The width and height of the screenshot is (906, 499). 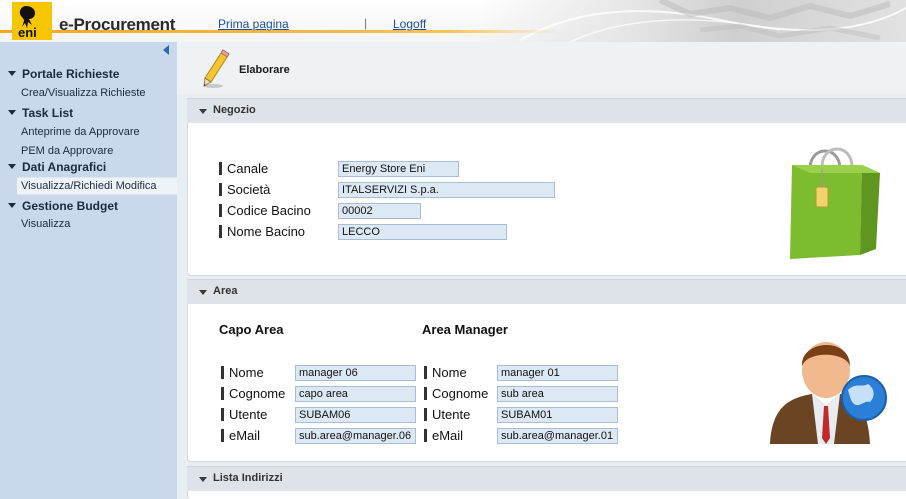 I want to click on area-manager-label-nome: Nome, so click(x=445, y=372).